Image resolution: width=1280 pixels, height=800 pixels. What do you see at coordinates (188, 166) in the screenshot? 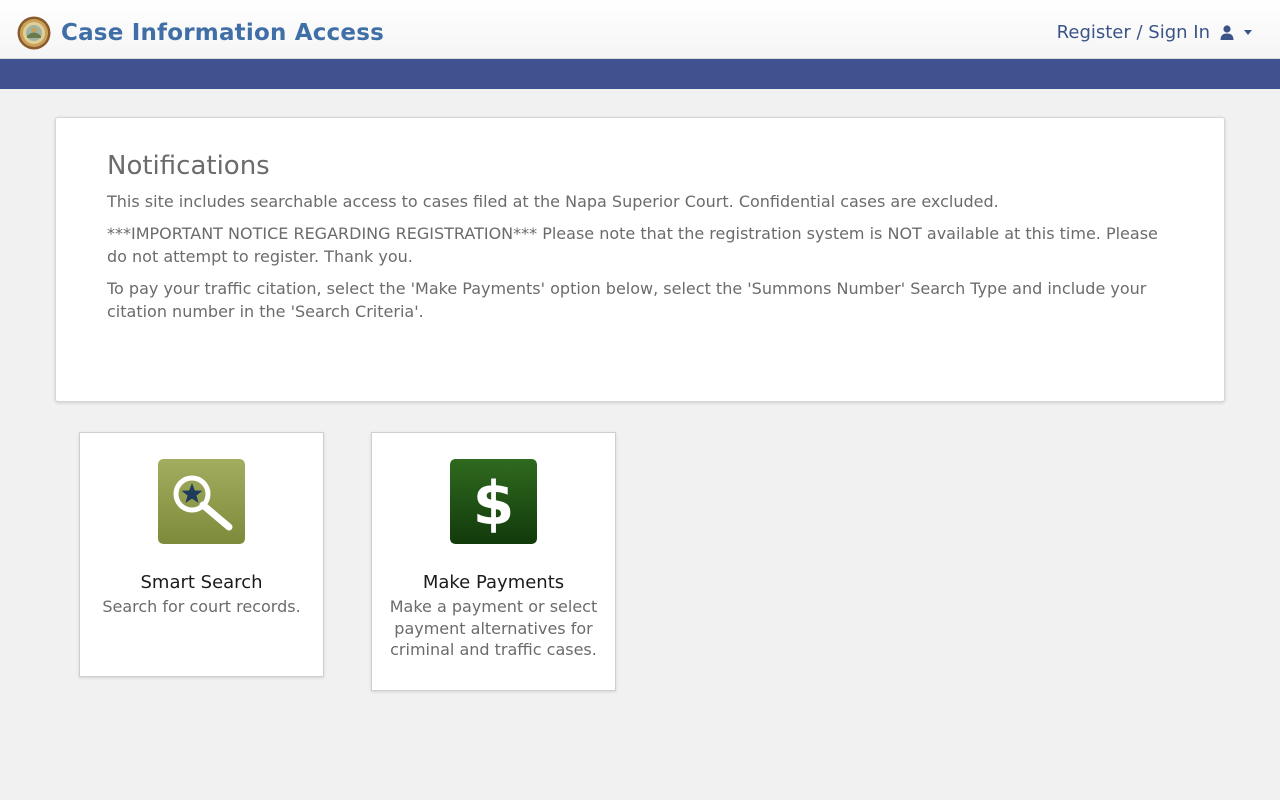
I see `notifications-heading: Notifications` at bounding box center [188, 166].